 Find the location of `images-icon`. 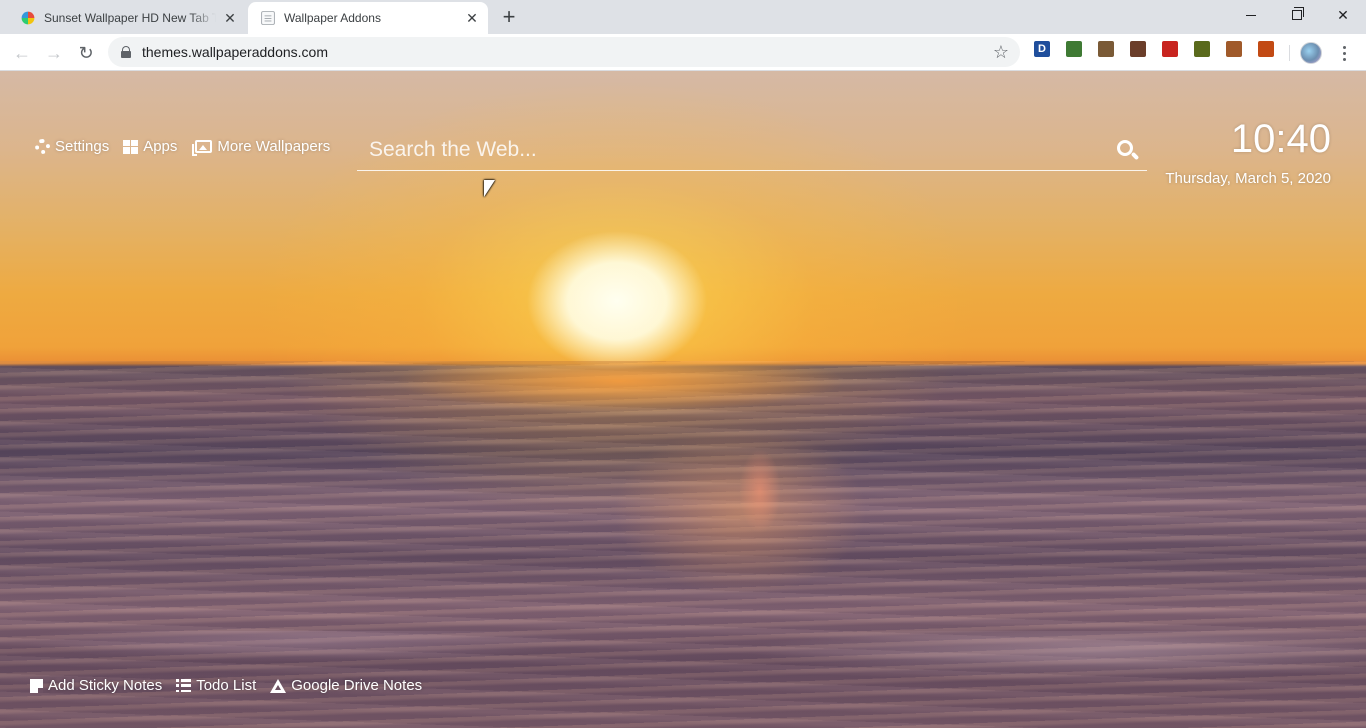

images-icon is located at coordinates (202, 148).